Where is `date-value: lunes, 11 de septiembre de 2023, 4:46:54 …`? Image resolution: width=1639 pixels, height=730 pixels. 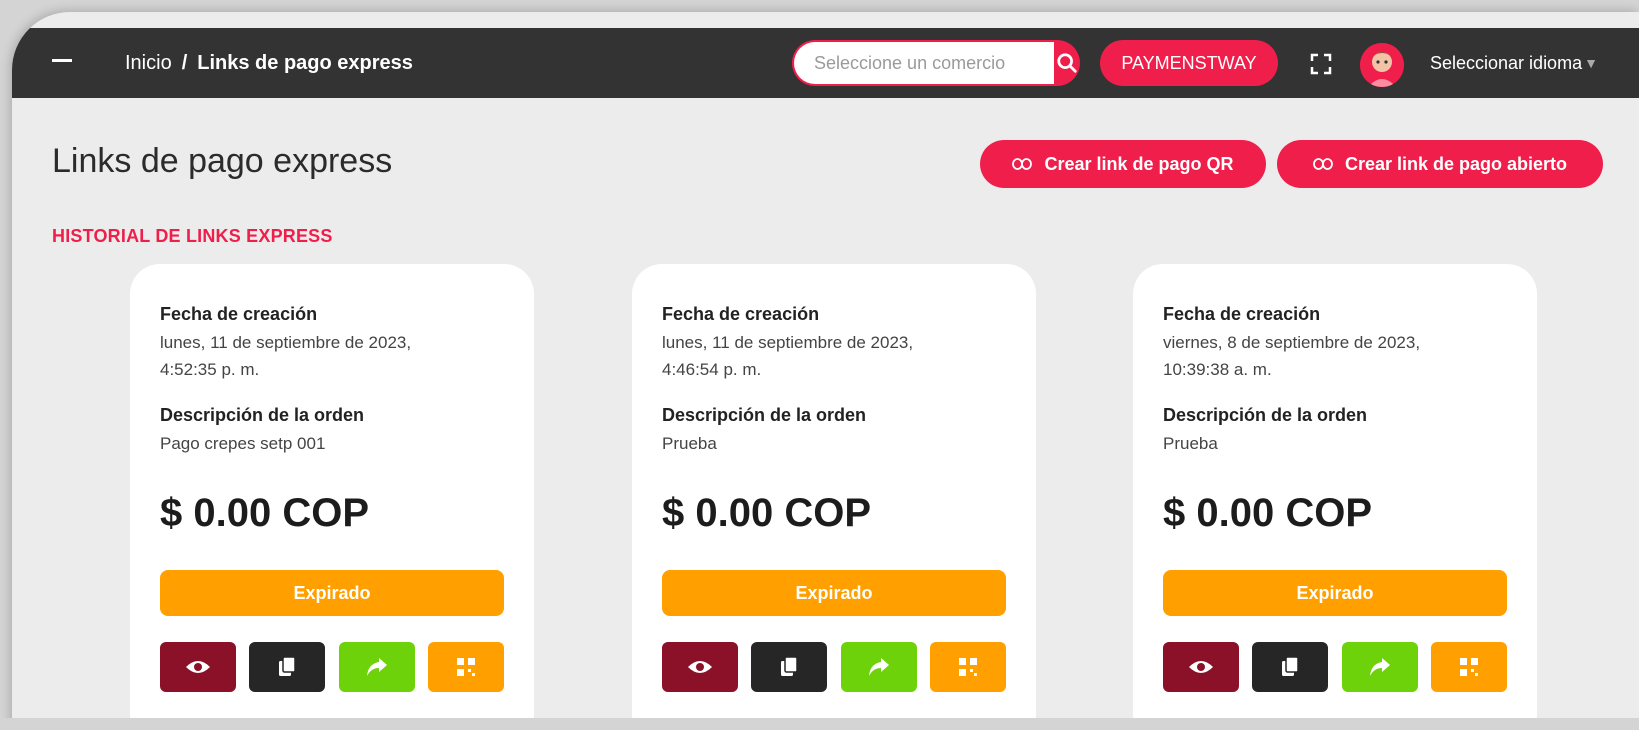
date-value: lunes, 11 de septiembre de 2023, 4:46:54 … is located at coordinates (788, 356).